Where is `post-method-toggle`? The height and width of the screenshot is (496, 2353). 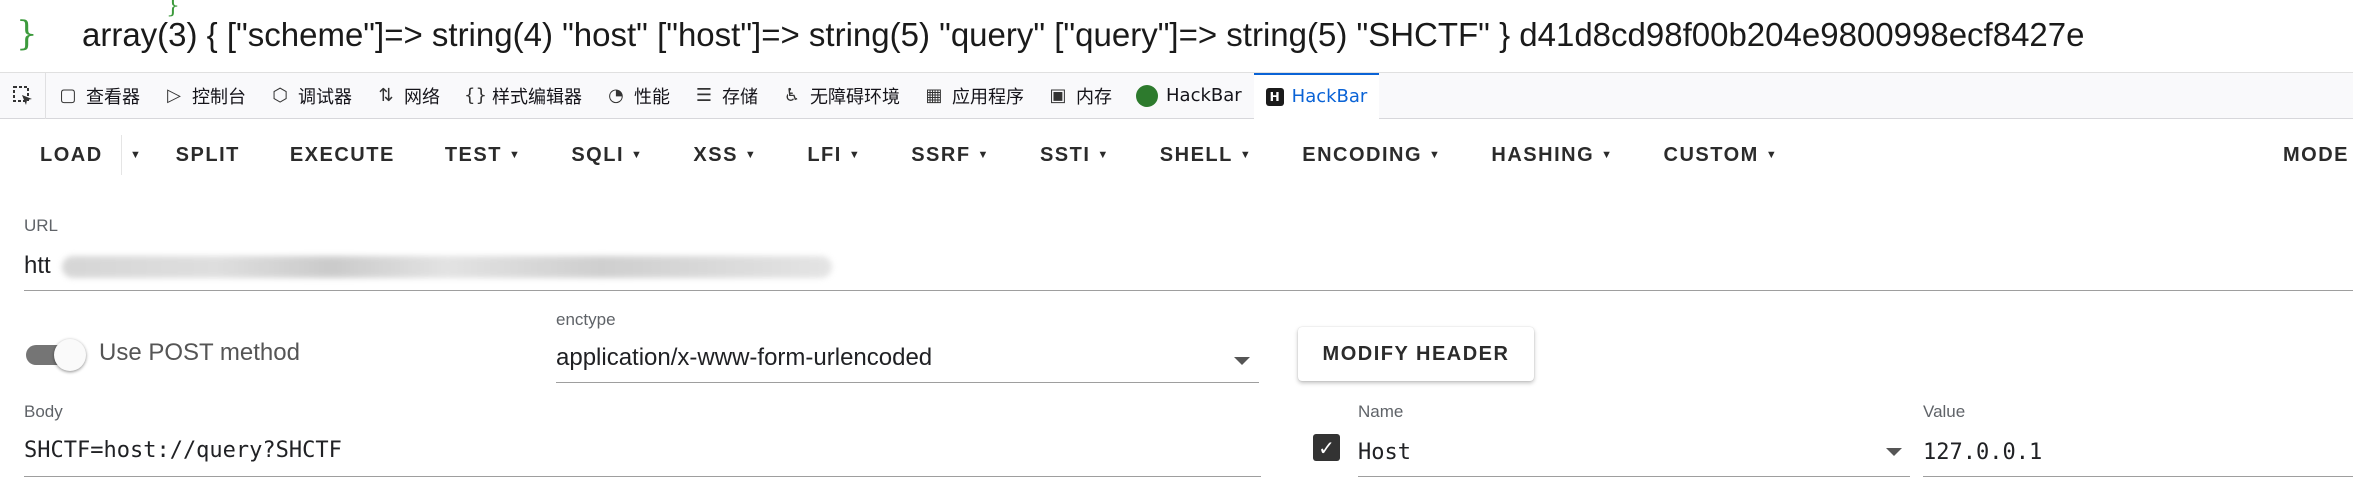 post-method-toggle is located at coordinates (56, 354).